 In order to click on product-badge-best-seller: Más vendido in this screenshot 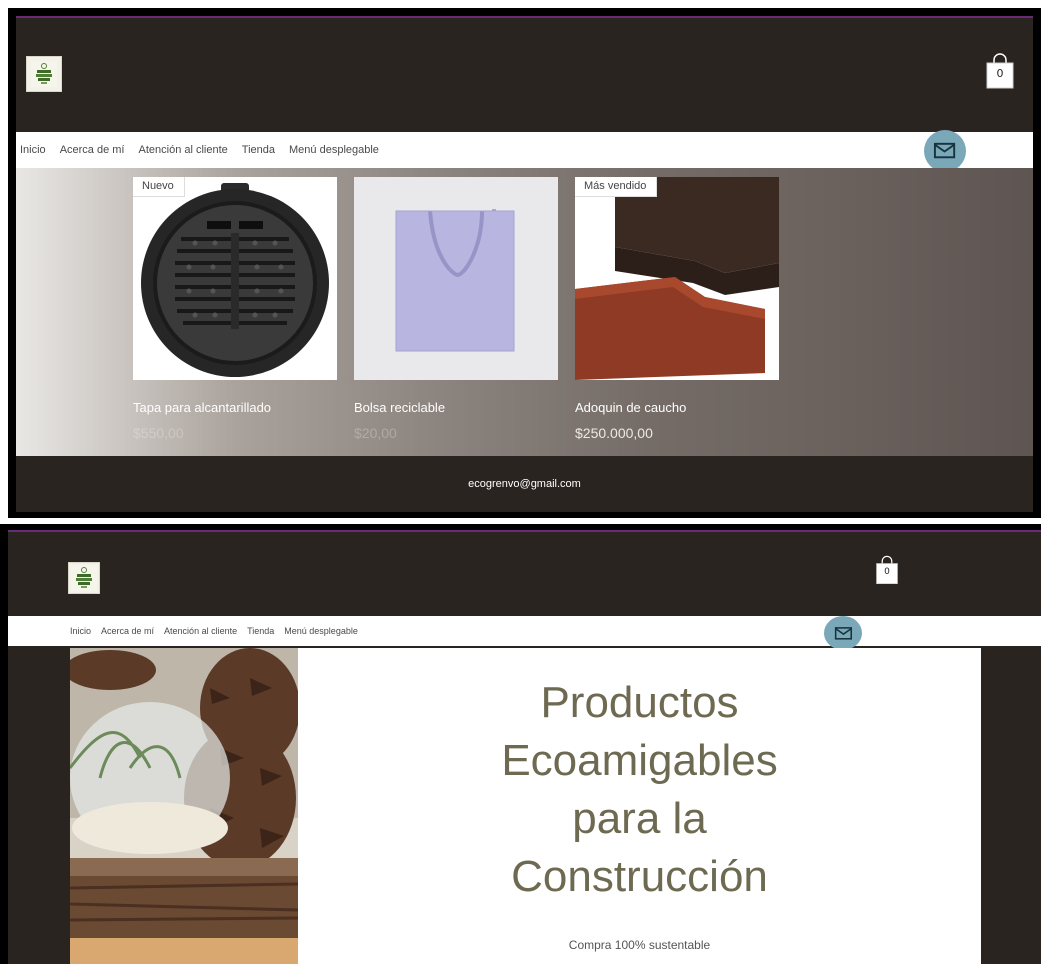, I will do `click(616, 187)`.